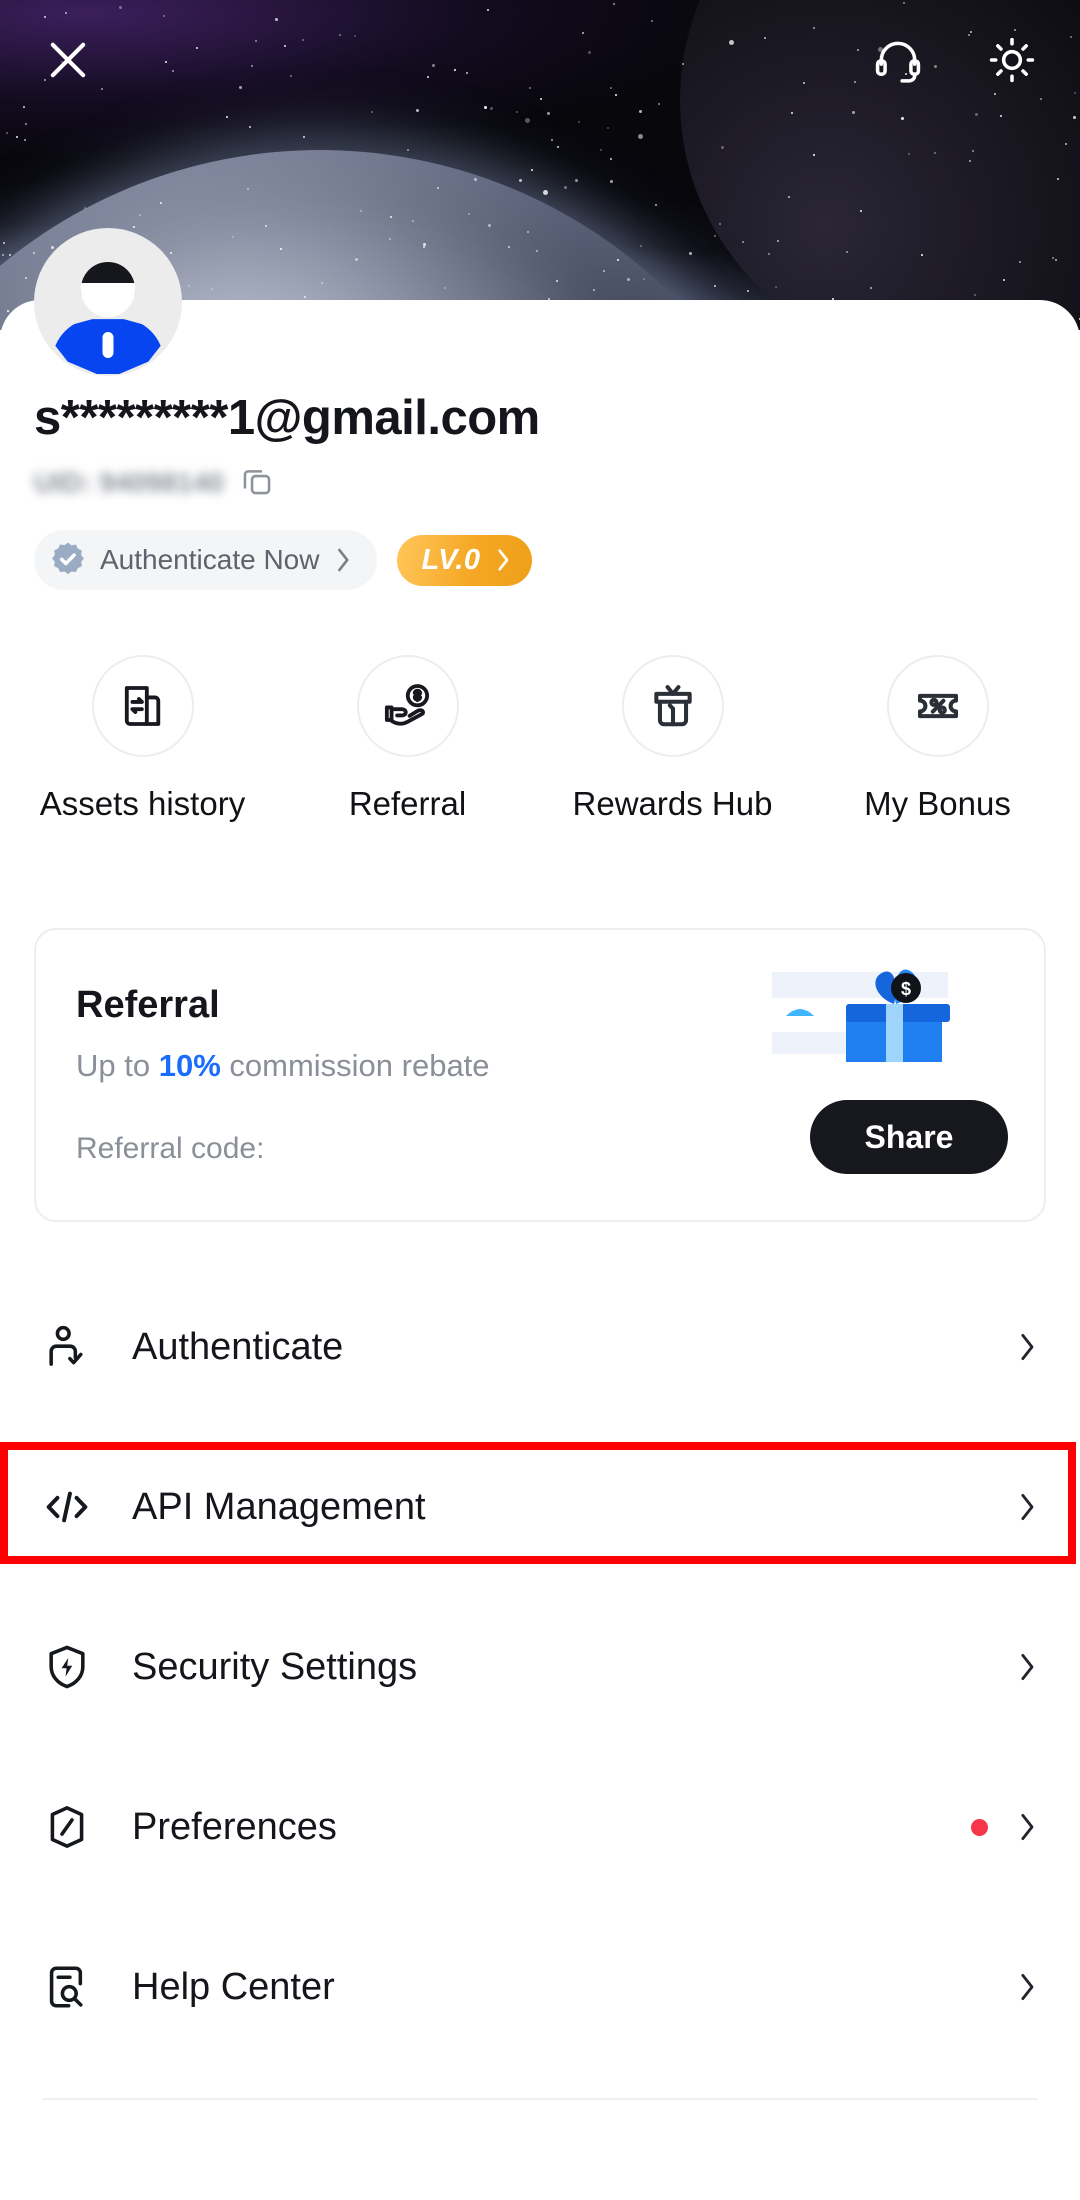 This screenshot has height=2200, width=1080. What do you see at coordinates (909, 1137) in the screenshot?
I see `share-button: Share` at bounding box center [909, 1137].